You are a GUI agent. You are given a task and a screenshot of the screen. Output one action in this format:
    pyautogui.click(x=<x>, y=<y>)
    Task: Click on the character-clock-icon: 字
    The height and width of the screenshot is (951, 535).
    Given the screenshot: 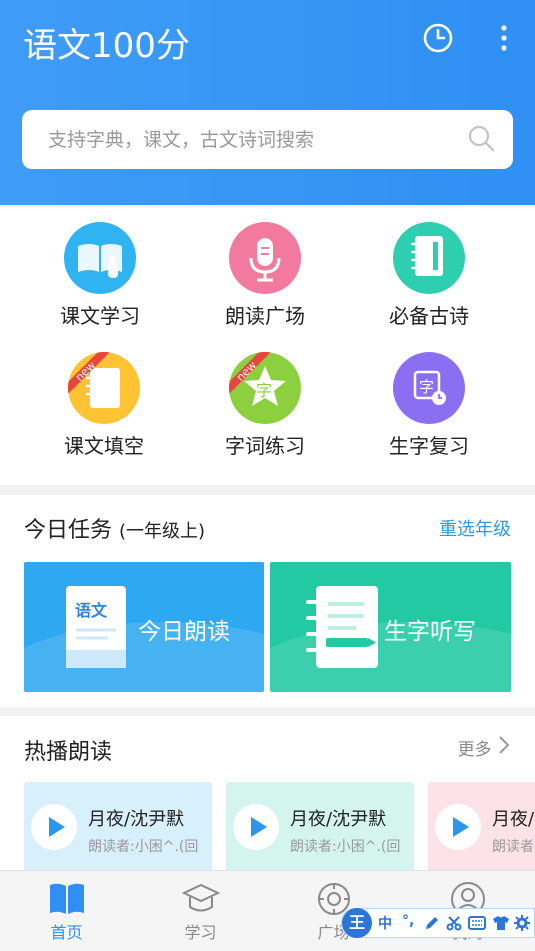 What is the action you would take?
    pyautogui.click(x=429, y=388)
    